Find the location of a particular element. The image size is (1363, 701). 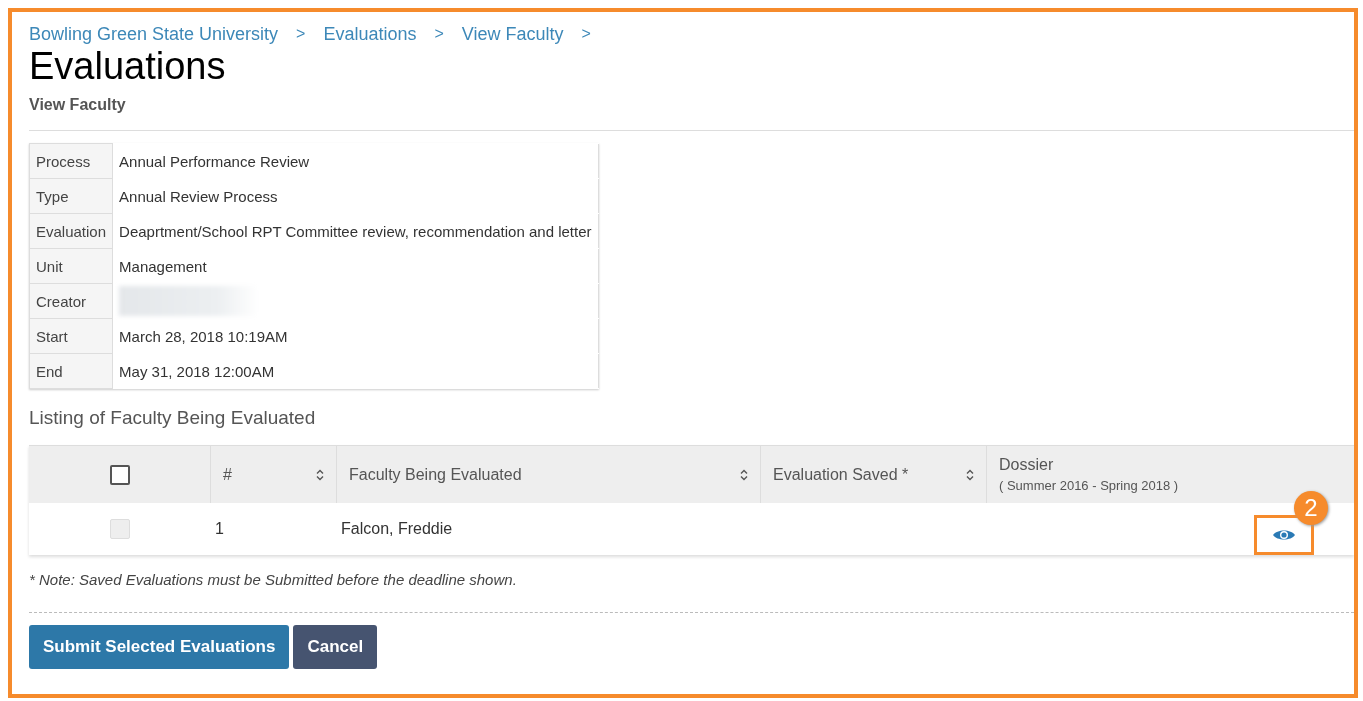

detail-value: Annual Performance Review is located at coordinates (355, 161).